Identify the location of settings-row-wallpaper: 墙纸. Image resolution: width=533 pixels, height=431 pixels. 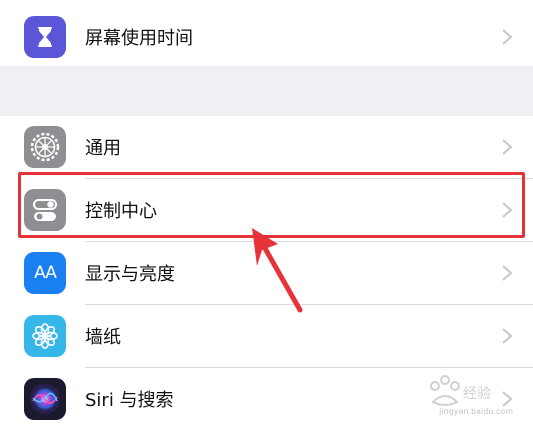
(266, 336).